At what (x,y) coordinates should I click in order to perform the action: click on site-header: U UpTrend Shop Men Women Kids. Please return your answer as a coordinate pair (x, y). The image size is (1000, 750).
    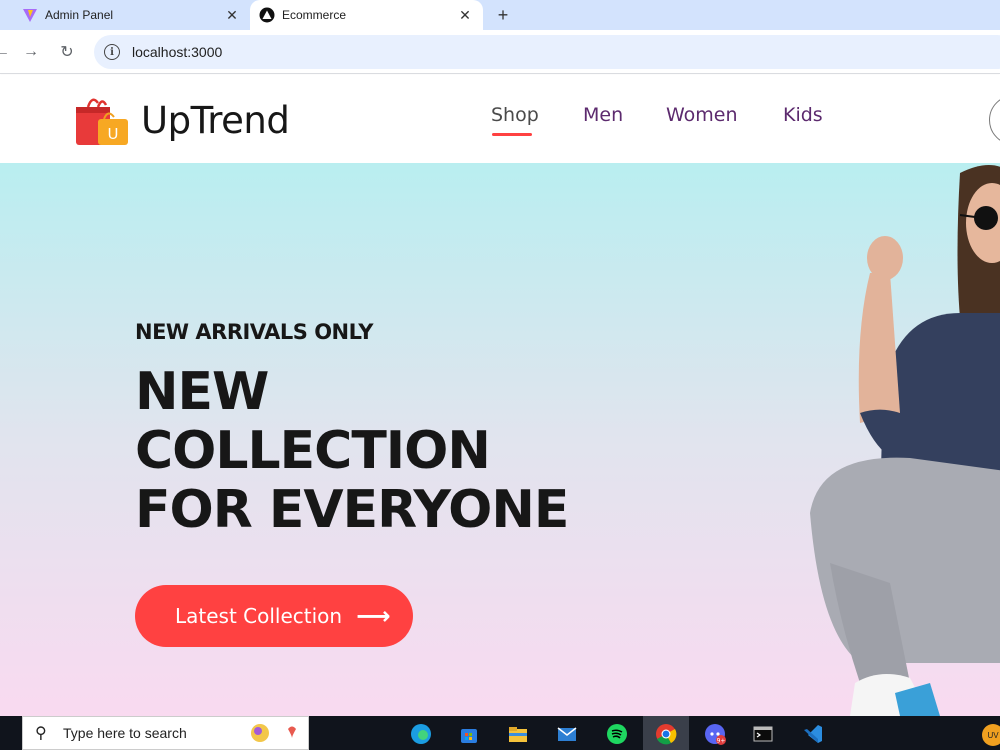
    Looking at the image, I should click on (500, 119).